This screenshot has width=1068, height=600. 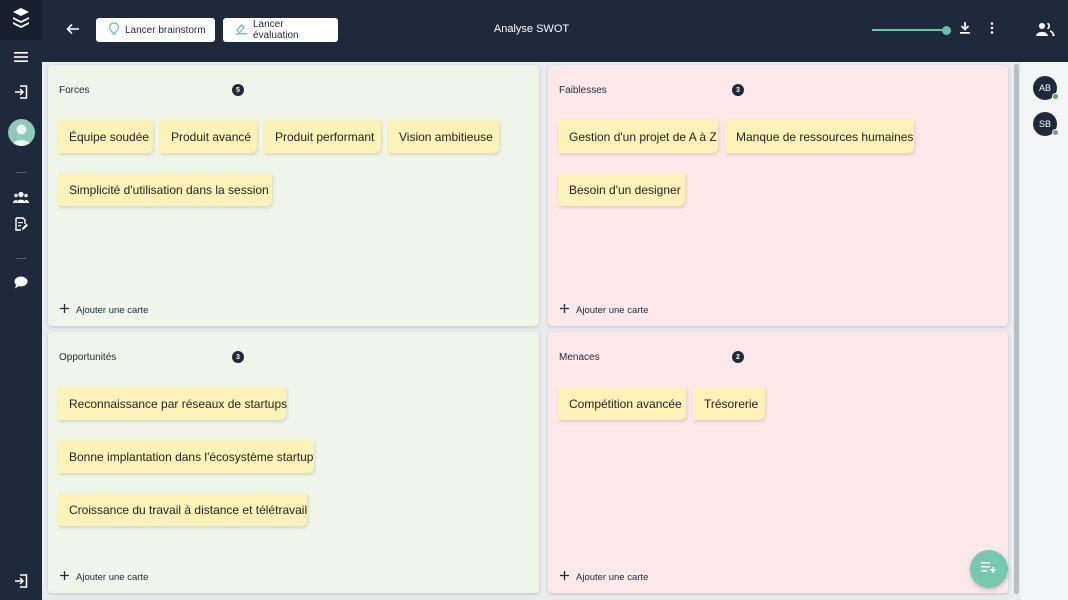 I want to click on edit-document-icon, so click(x=21, y=226).